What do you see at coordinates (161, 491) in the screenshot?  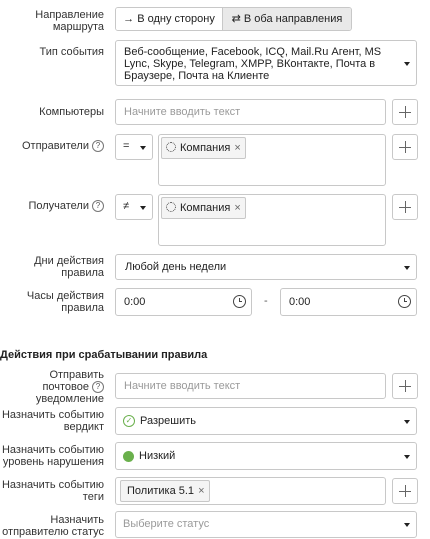 I see `event-tag-label: Политика 5.1` at bounding box center [161, 491].